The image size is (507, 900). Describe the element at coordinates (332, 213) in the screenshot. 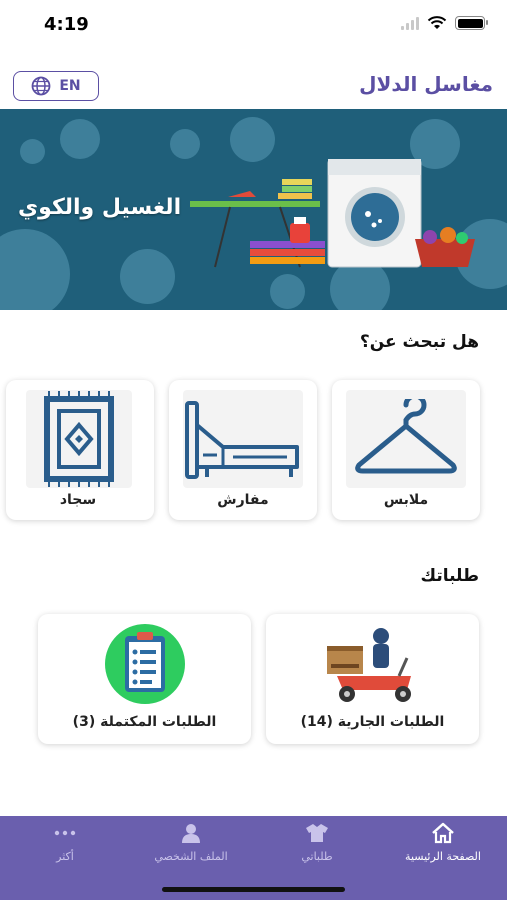

I see `washing-machine-illustration` at that location.